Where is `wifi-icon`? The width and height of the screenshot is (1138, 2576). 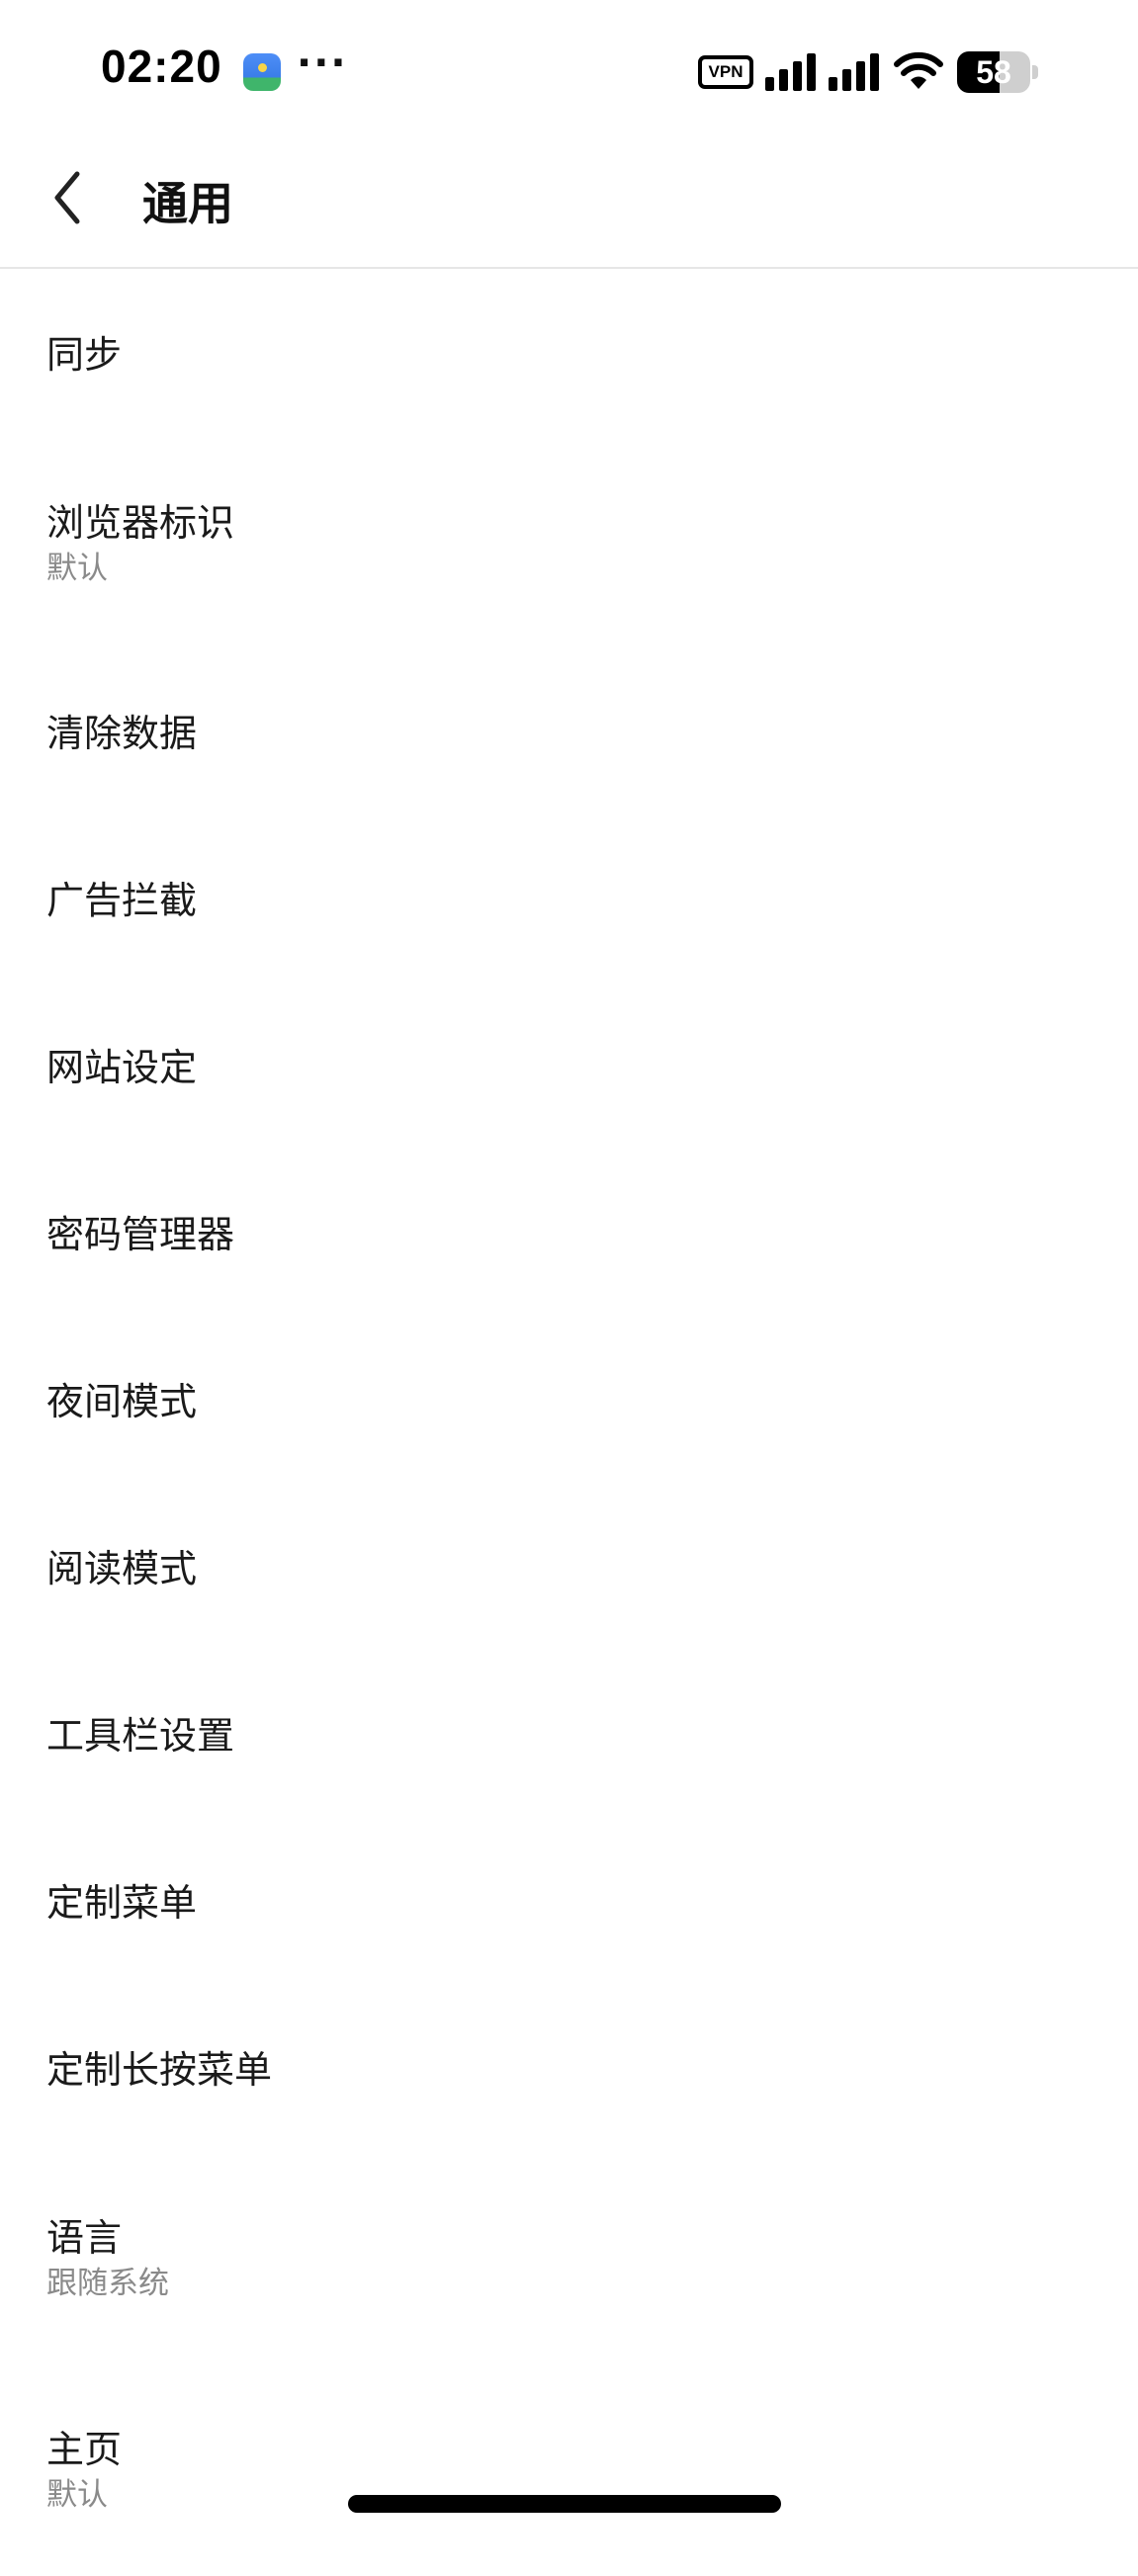
wifi-icon is located at coordinates (918, 70).